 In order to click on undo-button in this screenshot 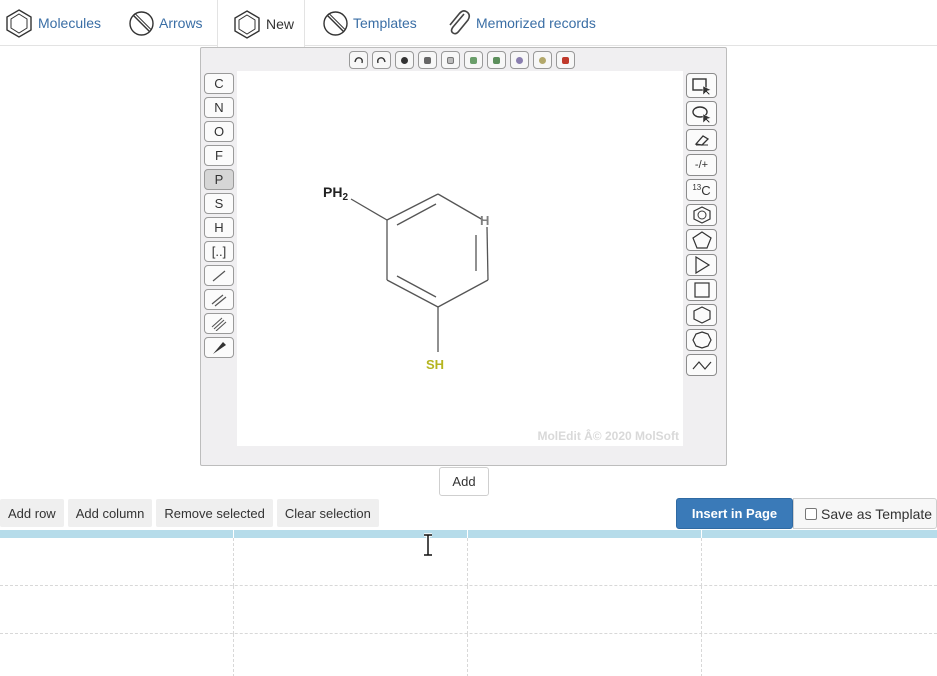, I will do `click(358, 60)`.